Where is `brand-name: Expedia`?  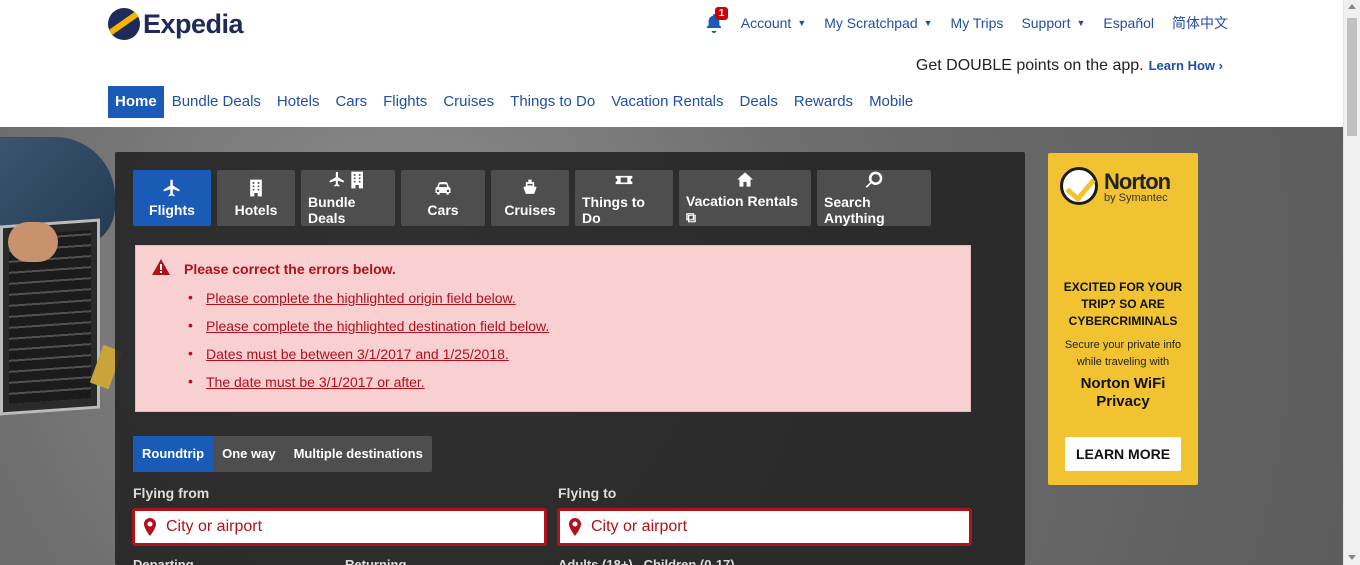 brand-name: Expedia is located at coordinates (193, 23).